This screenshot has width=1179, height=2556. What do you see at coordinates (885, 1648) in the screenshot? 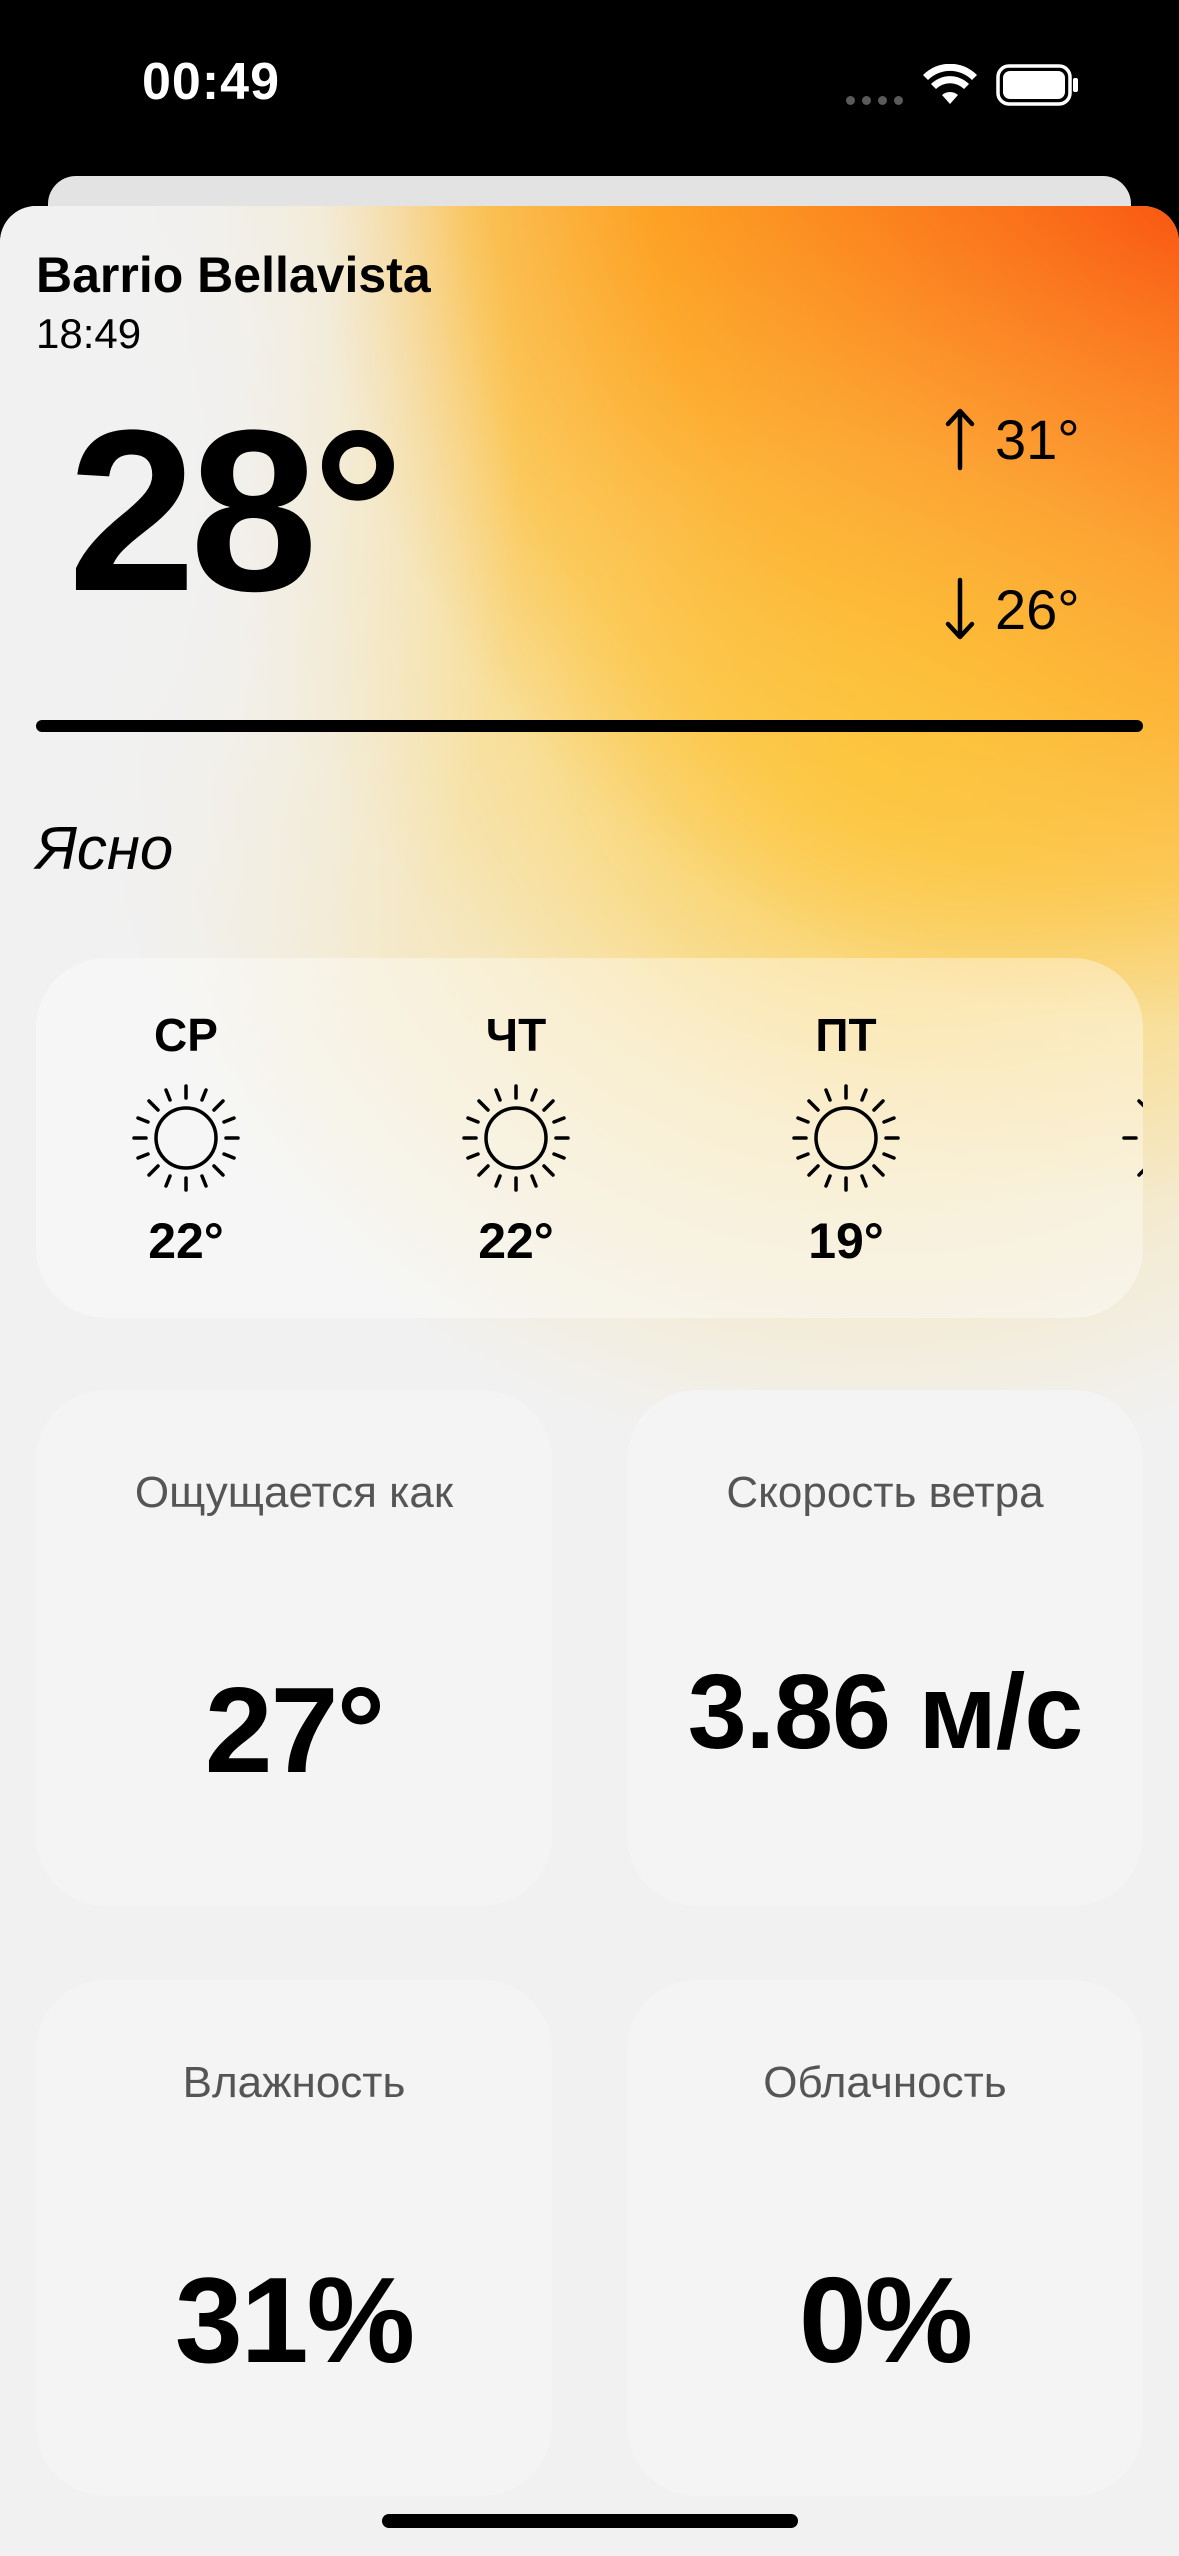
I see `wind-speed-card: Скорость ветра 3.86 м/с` at bounding box center [885, 1648].